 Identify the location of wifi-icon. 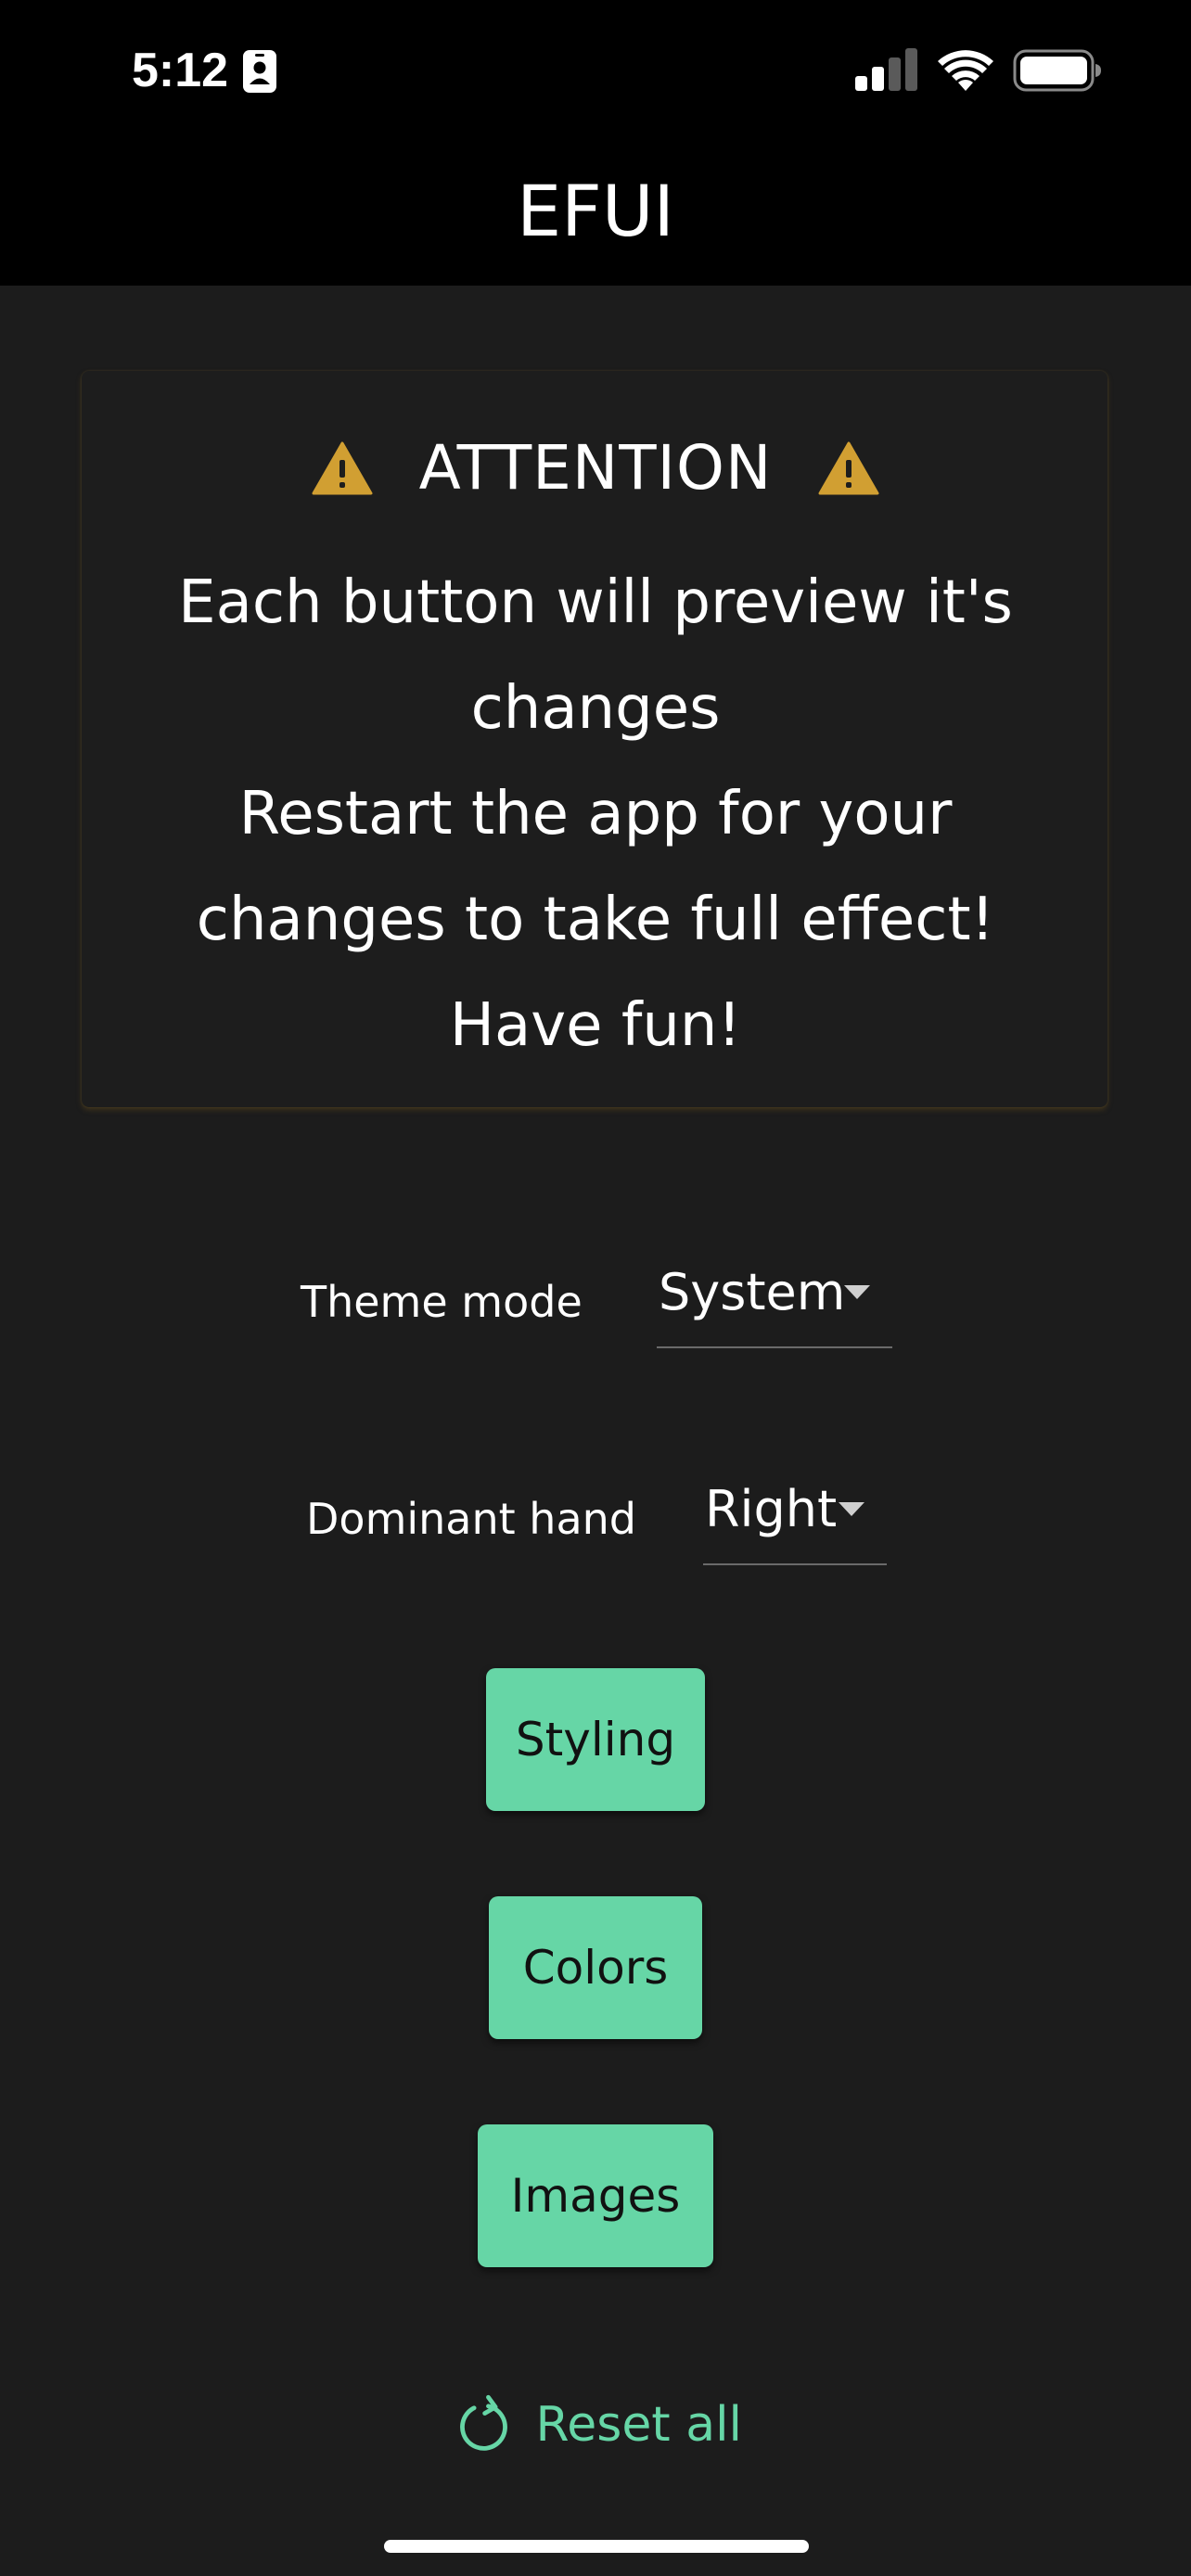
(966, 71).